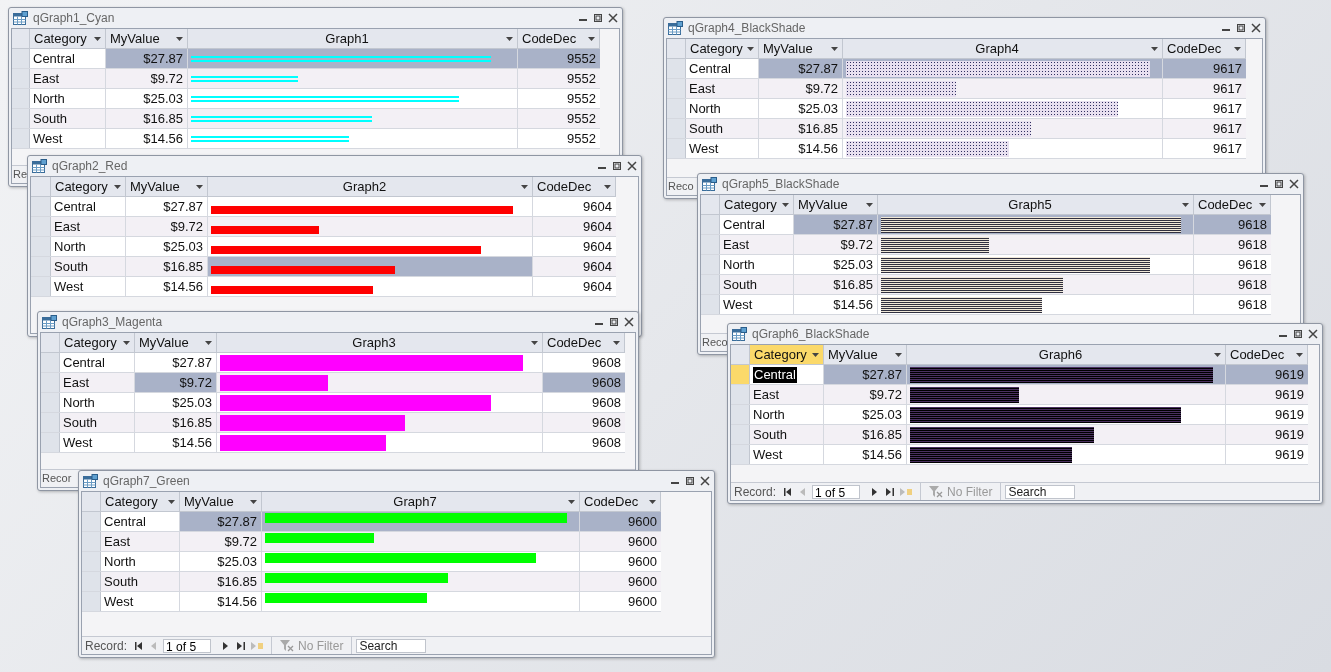  What do you see at coordinates (1267, 434) in the screenshot?
I see `table-cell: 9619` at bounding box center [1267, 434].